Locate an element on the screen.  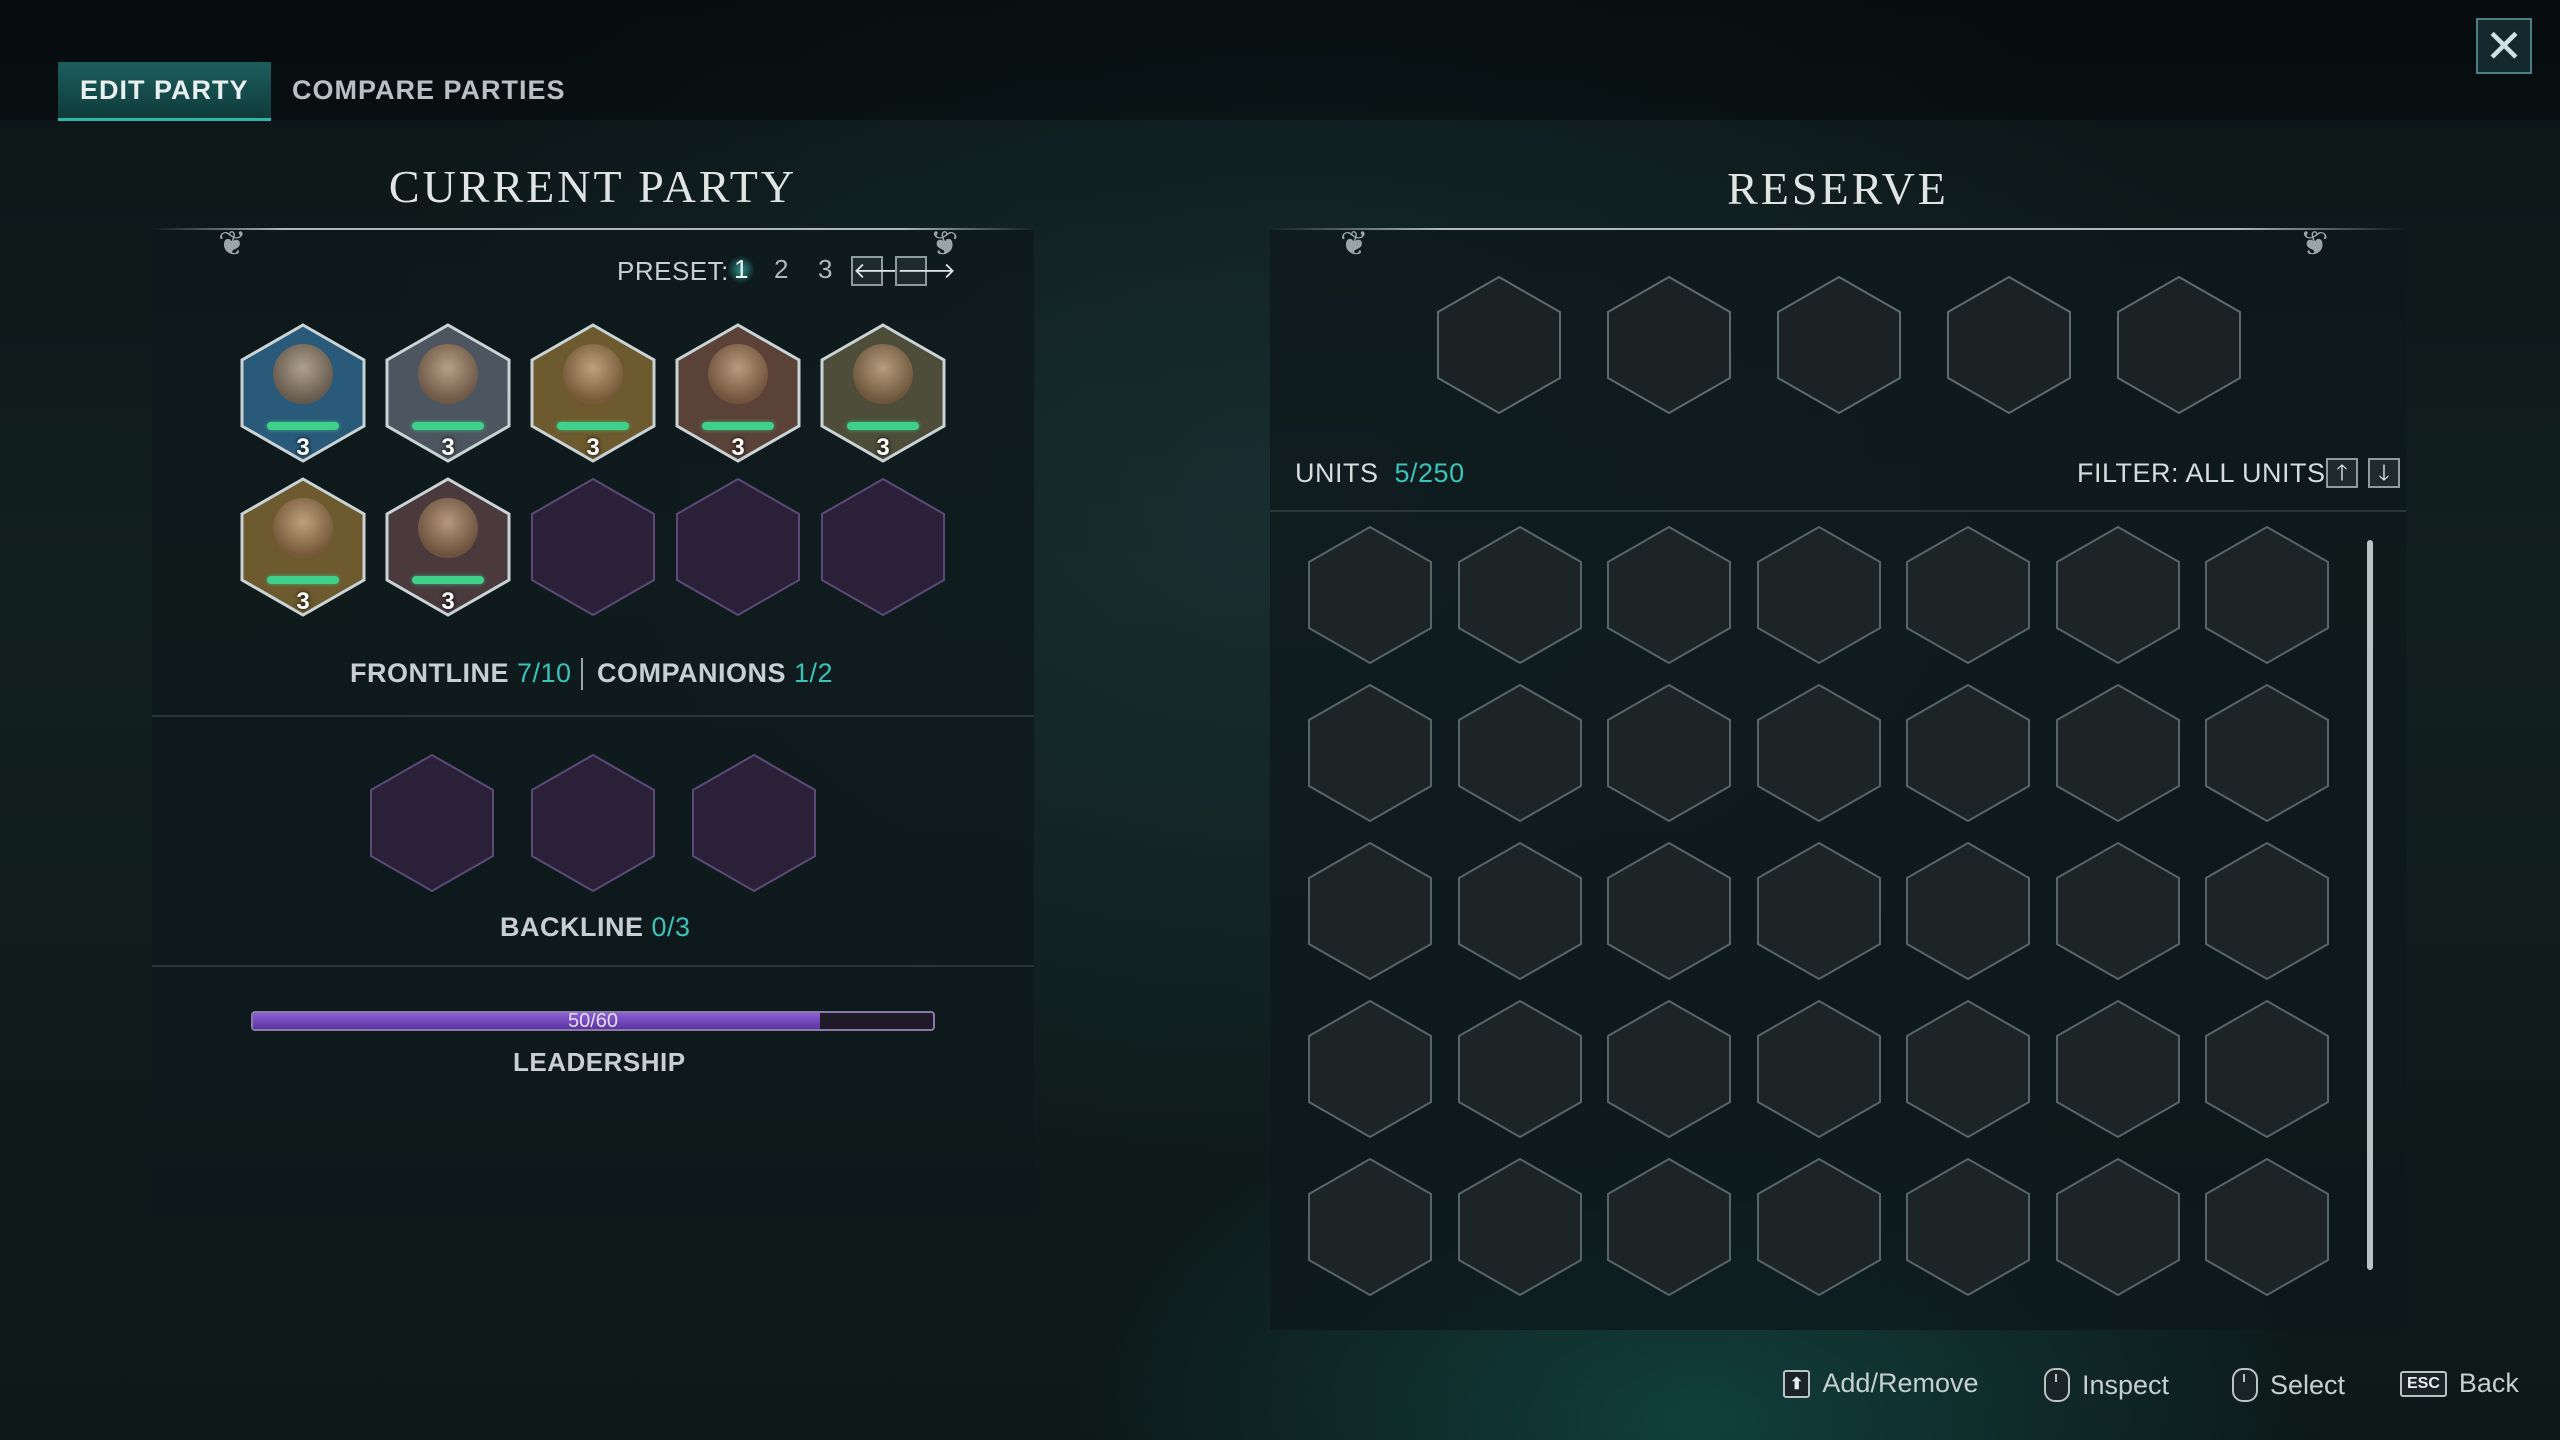
arrow-down-icon: 🡓 is located at coordinates (2384, 472).